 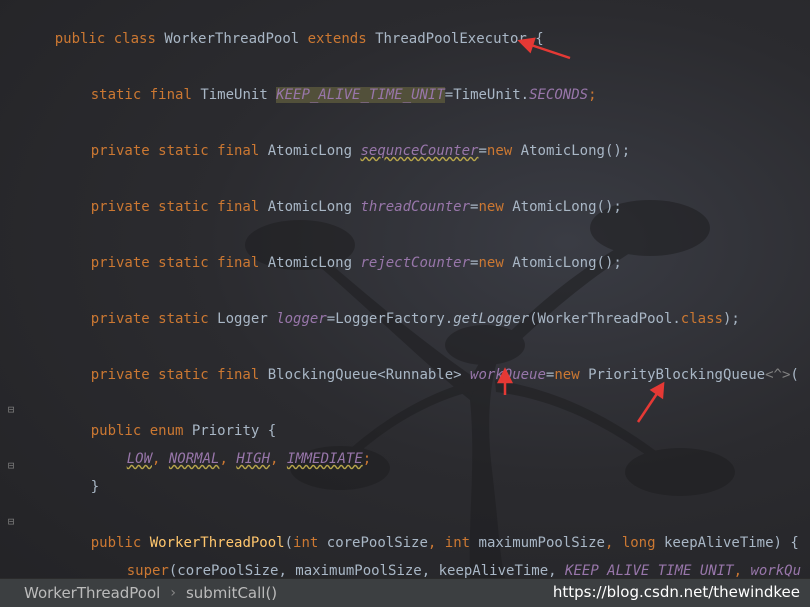 What do you see at coordinates (580, 230) in the screenshot?
I see `annotation-arrows` at bounding box center [580, 230].